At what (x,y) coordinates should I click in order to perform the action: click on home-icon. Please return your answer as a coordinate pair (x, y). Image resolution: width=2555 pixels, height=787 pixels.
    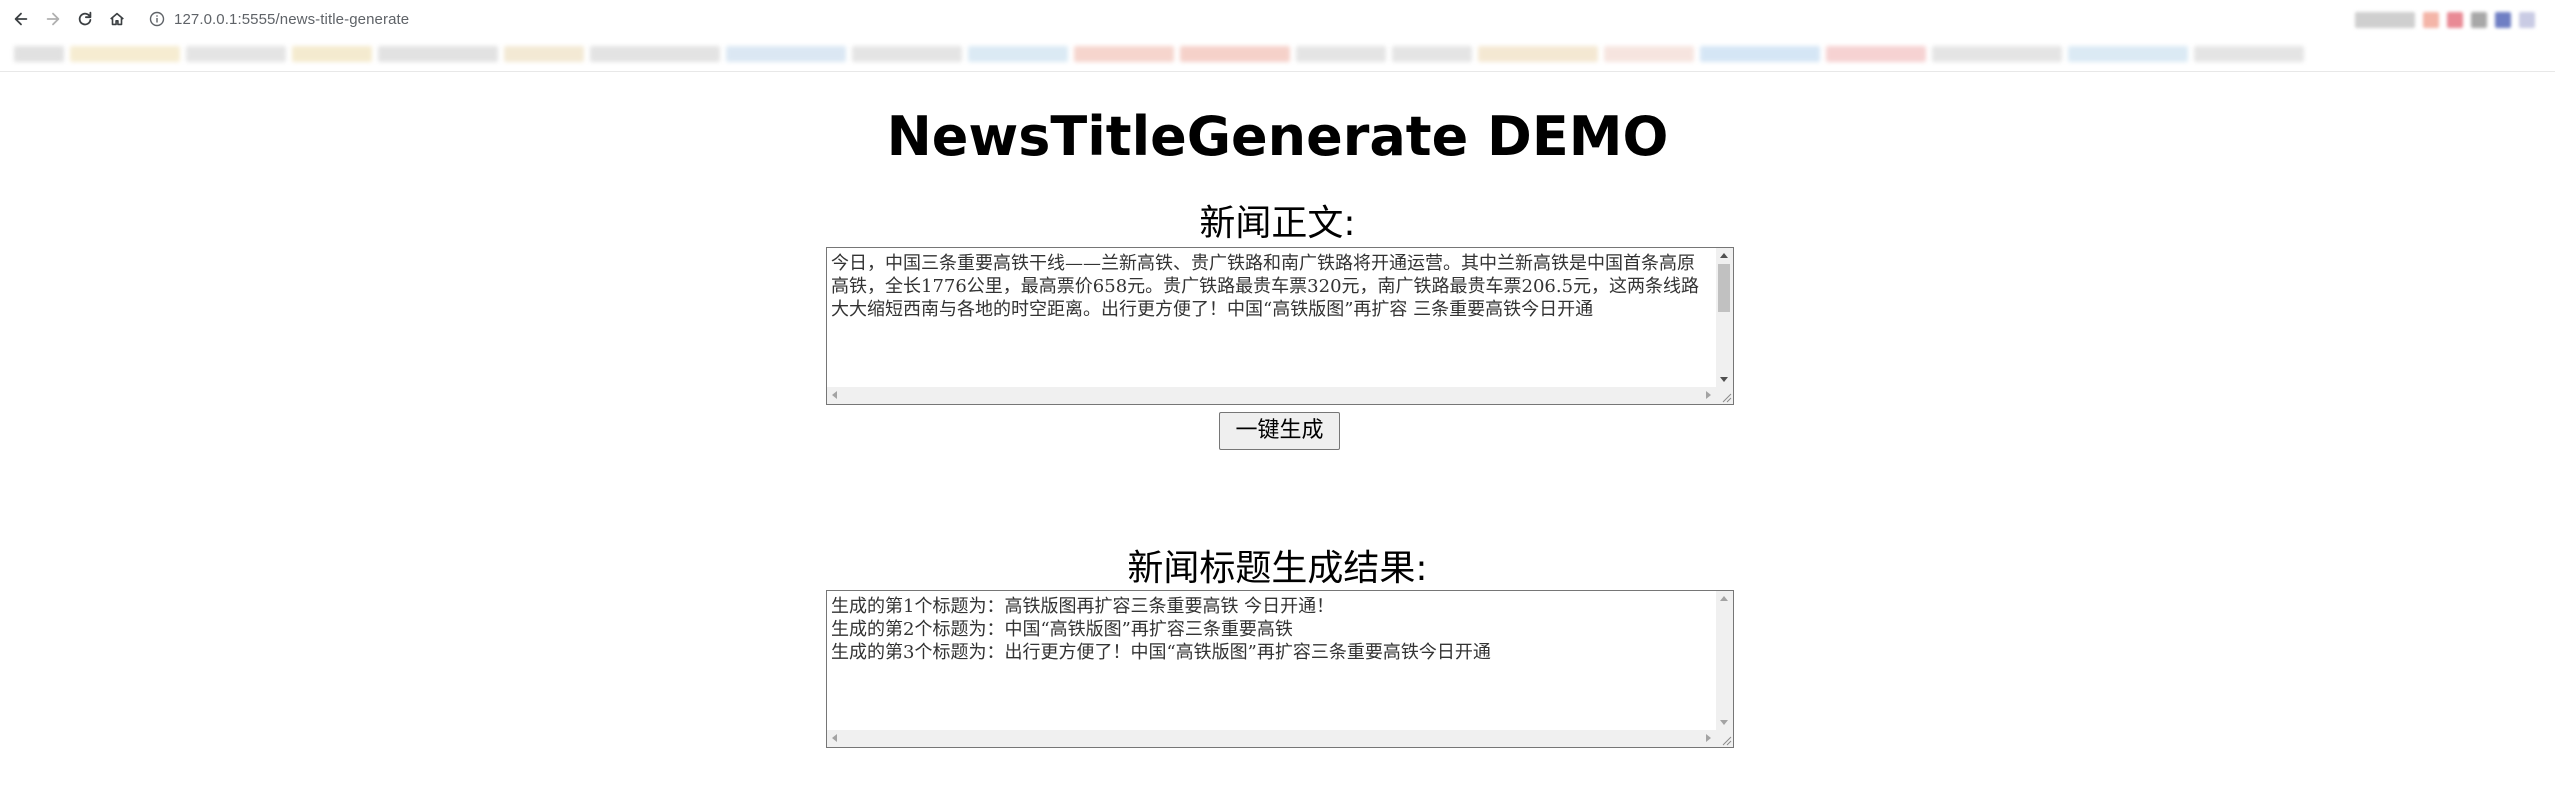
    Looking at the image, I should click on (117, 19).